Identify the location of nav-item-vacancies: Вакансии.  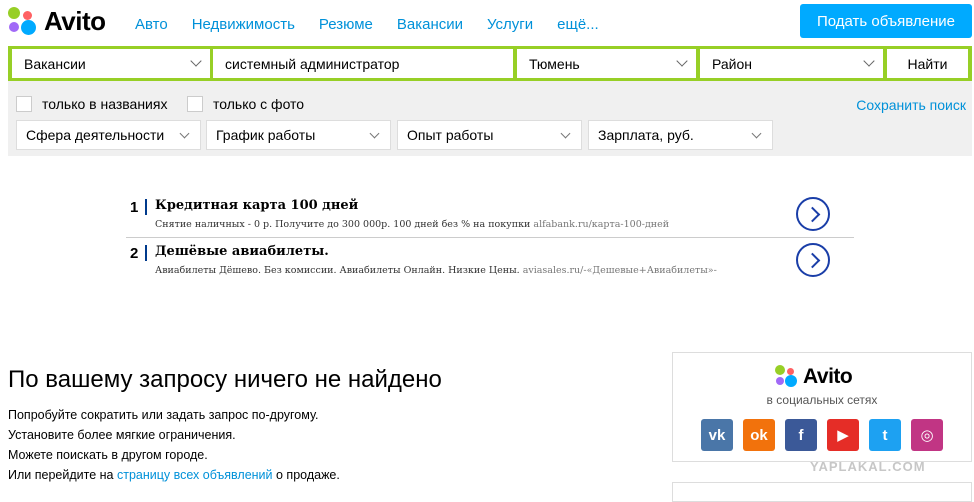
(430, 24).